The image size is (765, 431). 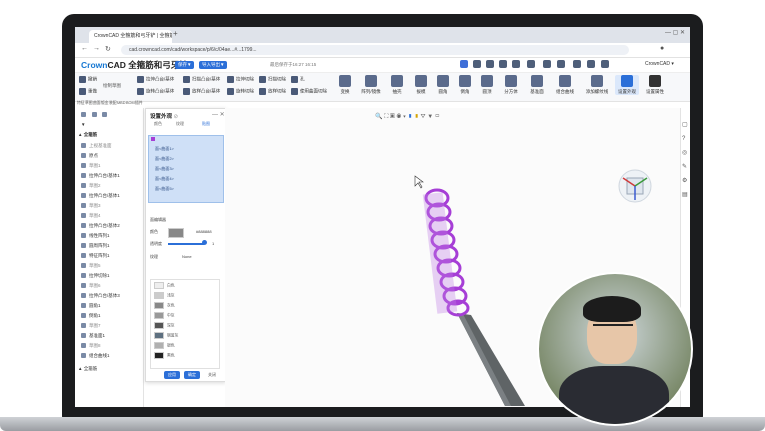 What do you see at coordinates (201, 91) in the screenshot?
I see `loft-boss-button: 放样凸台/基体` at bounding box center [201, 91].